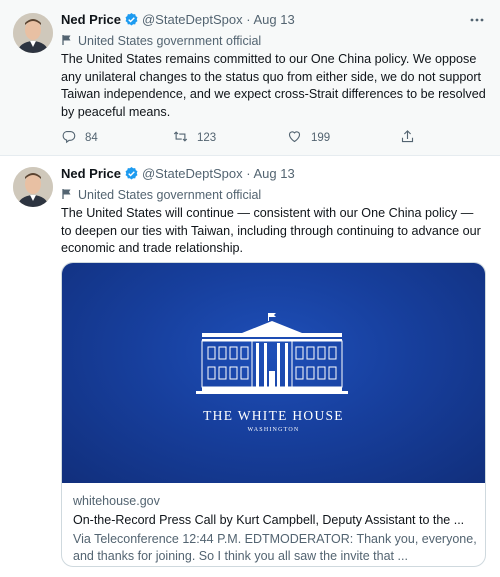 The height and width of the screenshot is (577, 500). Describe the element at coordinates (294, 137) in the screenshot. I see `heart-icon` at that location.